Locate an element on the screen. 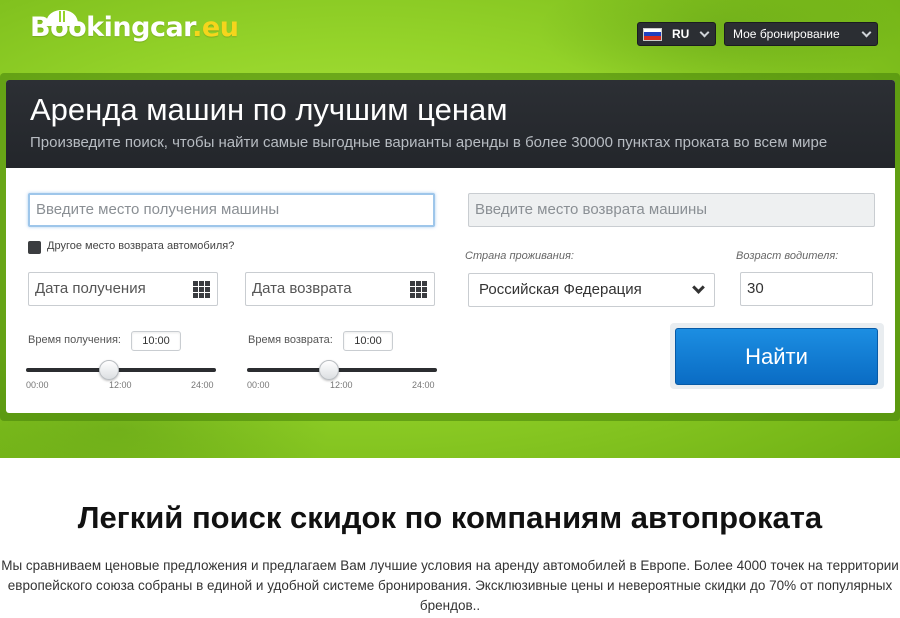  pickup-time-slider is located at coordinates (121, 370).